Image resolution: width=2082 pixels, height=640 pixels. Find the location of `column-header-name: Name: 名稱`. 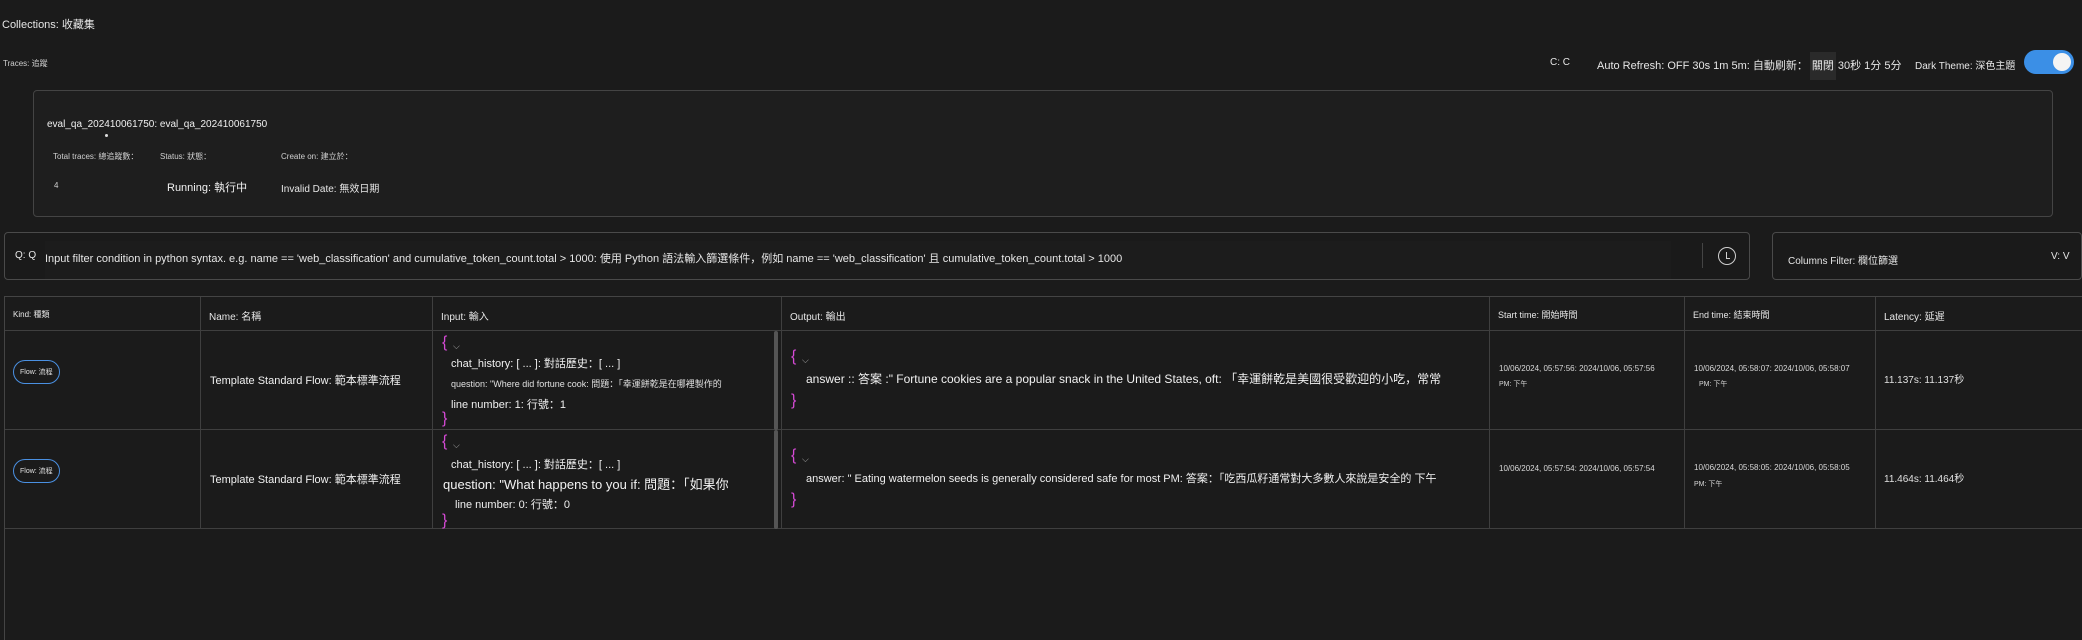

column-header-name: Name: 名稱 is located at coordinates (317, 314).